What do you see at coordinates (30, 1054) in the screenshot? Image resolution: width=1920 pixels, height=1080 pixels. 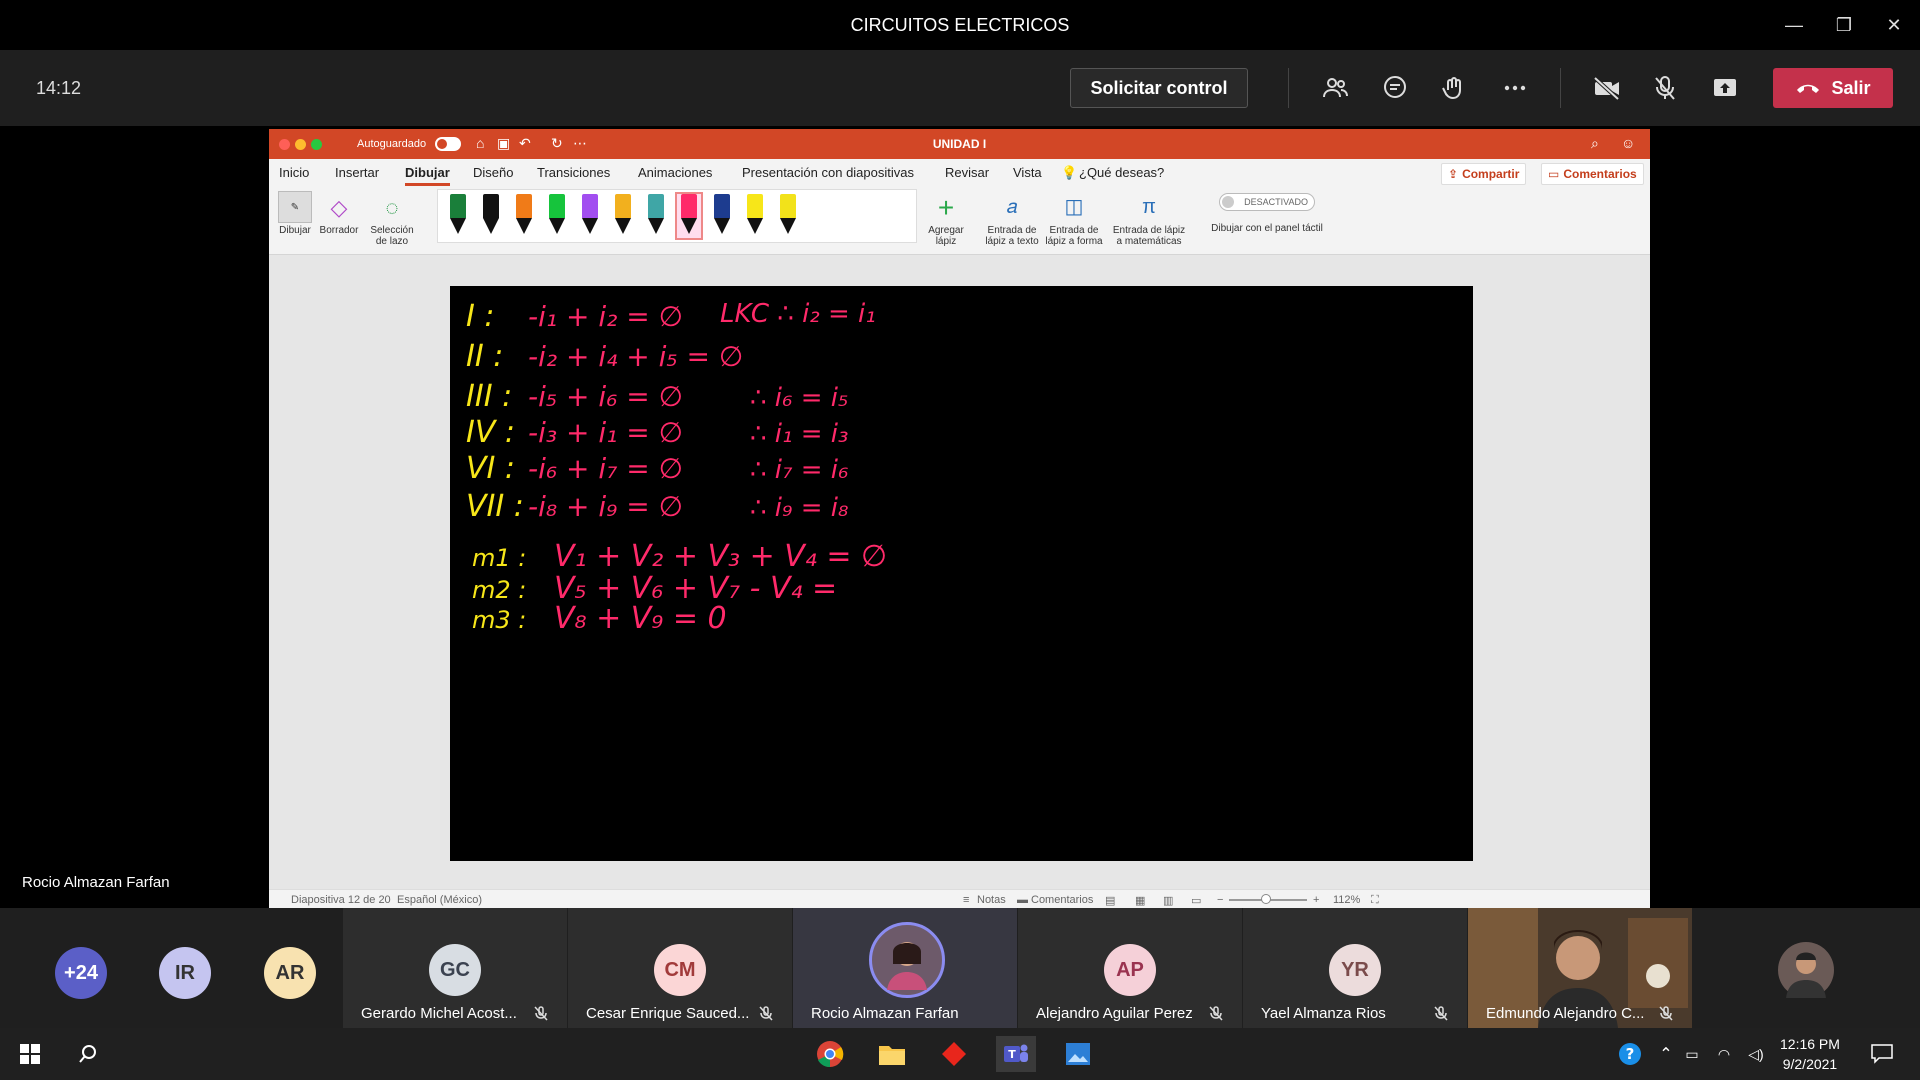 I see `start-icon` at bounding box center [30, 1054].